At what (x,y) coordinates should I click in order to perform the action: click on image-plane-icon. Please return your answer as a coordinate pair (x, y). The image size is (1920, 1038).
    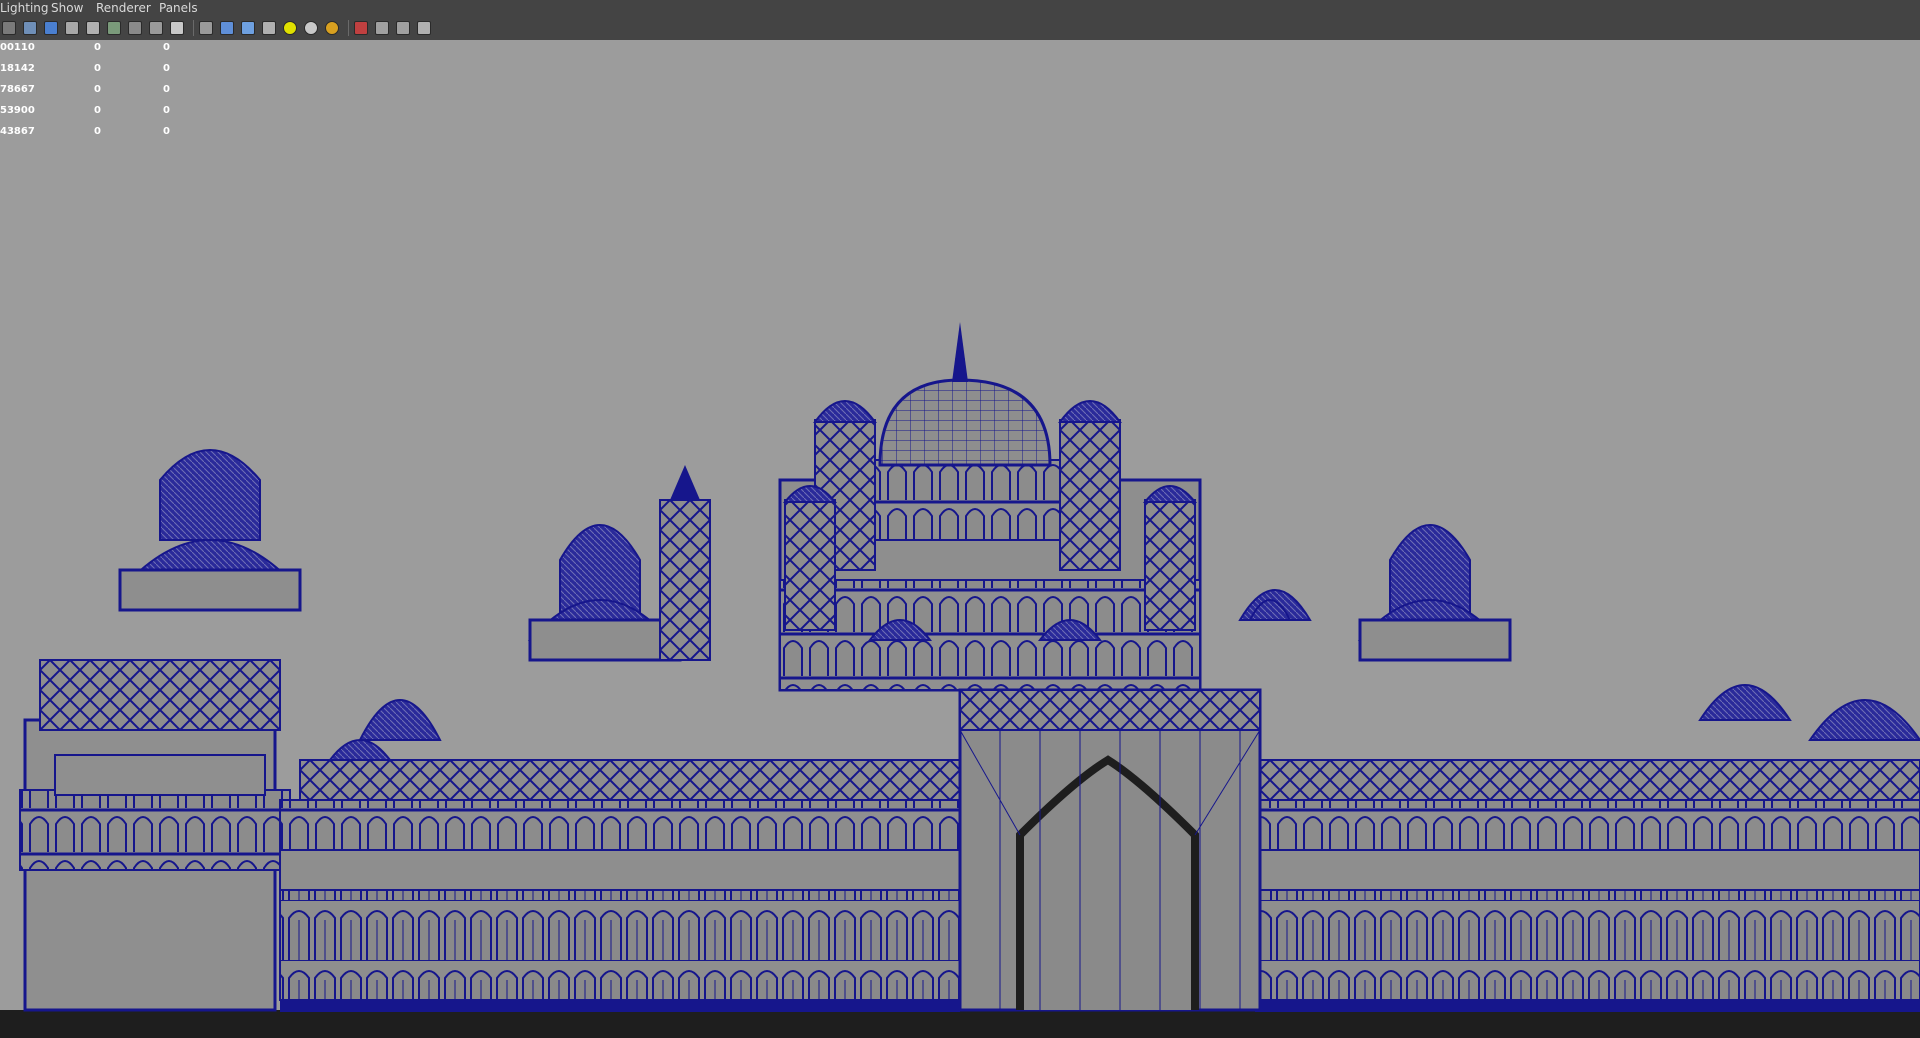
    Looking at the image, I should click on (51, 28).